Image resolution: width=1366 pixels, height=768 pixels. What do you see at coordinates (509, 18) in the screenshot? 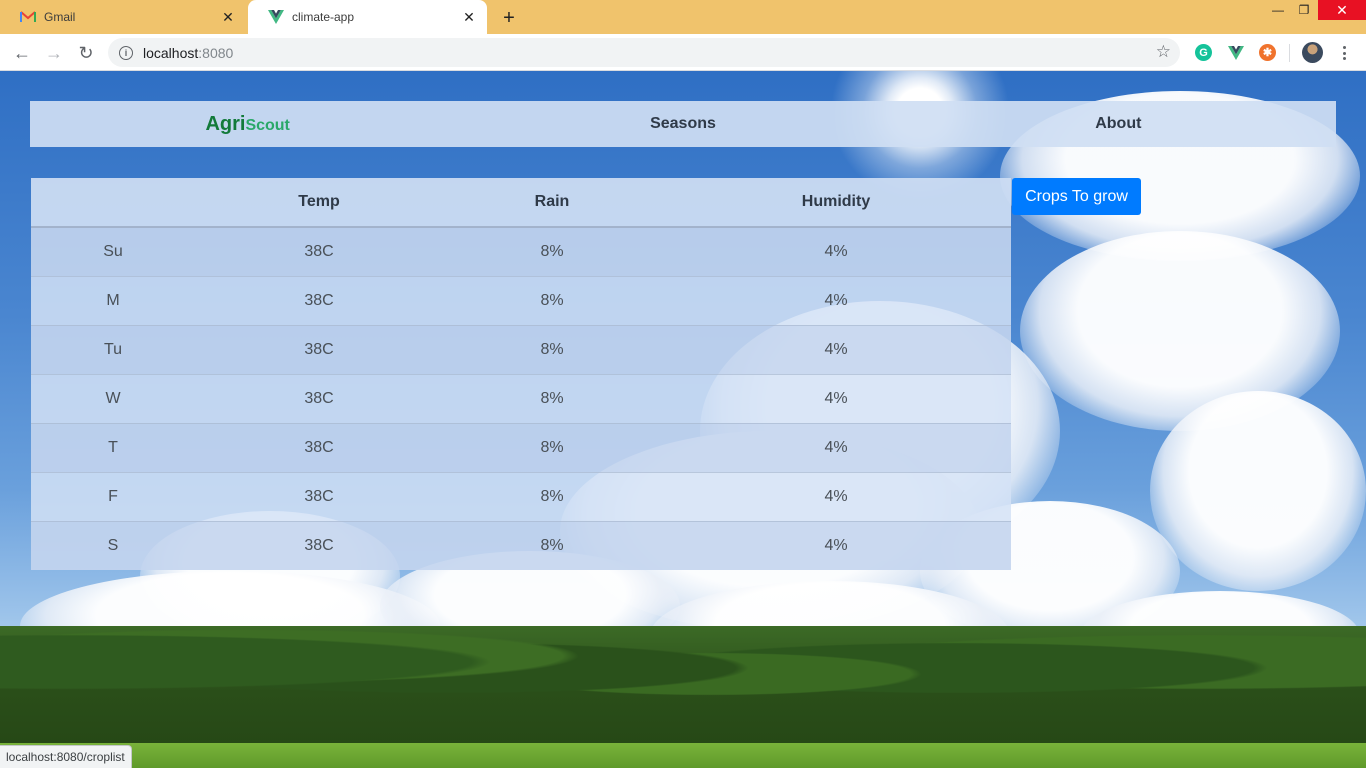
I see `new-tab-button: +` at bounding box center [509, 18].